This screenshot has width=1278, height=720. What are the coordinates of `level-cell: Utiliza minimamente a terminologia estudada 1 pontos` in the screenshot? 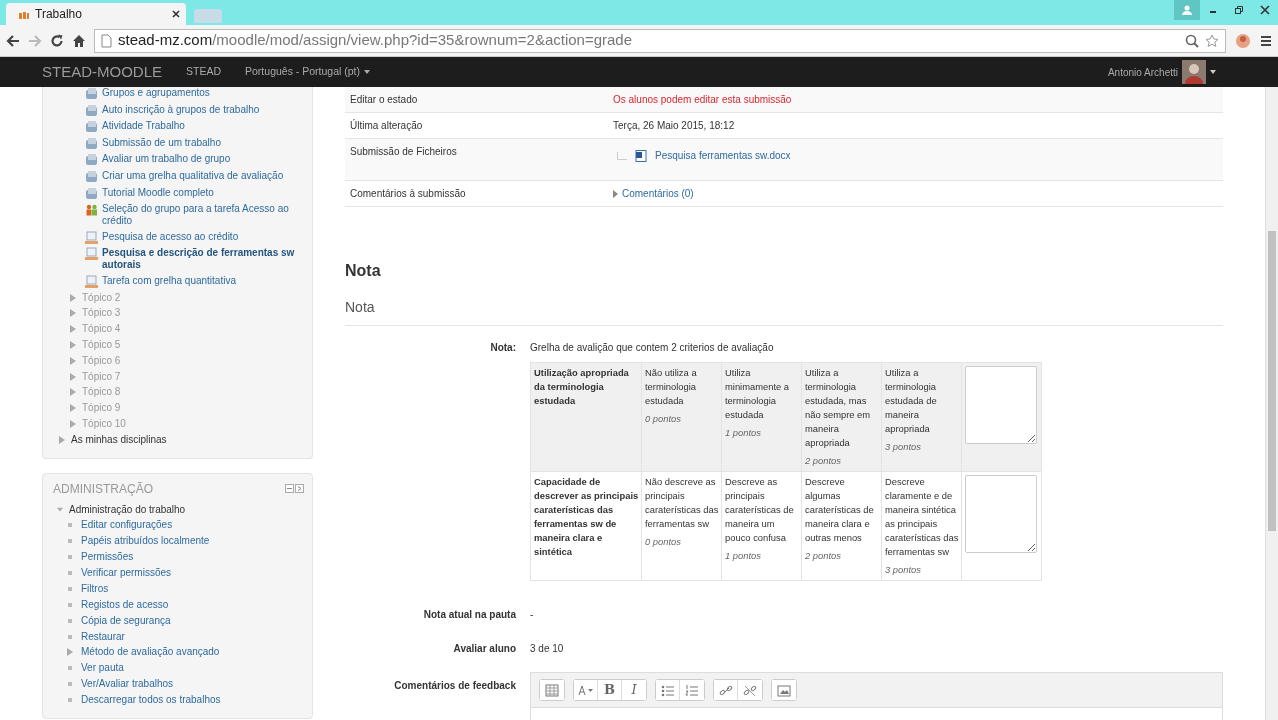 It's located at (761, 417).